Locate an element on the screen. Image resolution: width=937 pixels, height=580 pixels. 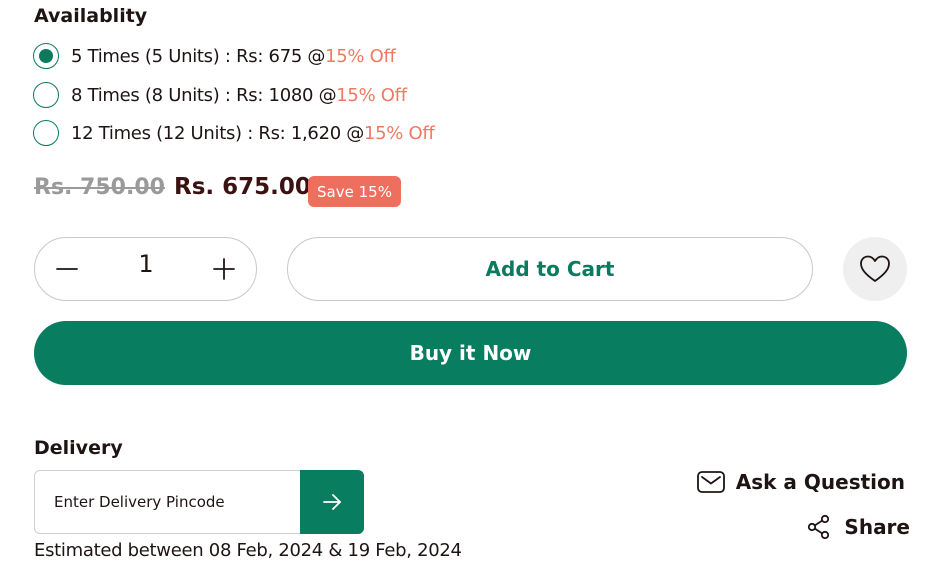
decrease-quantity-button is located at coordinates (67, 269).